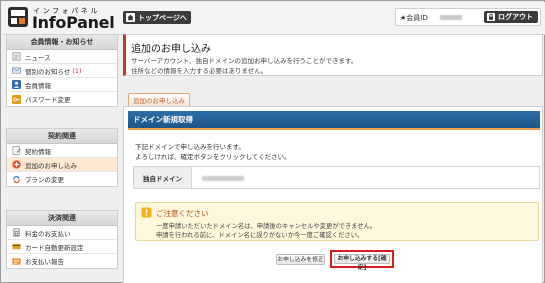  I want to click on sidebar-block-payment: 決済関連 料金のお支払い カード自動更新設定 お支払い報告, so click(62, 239).